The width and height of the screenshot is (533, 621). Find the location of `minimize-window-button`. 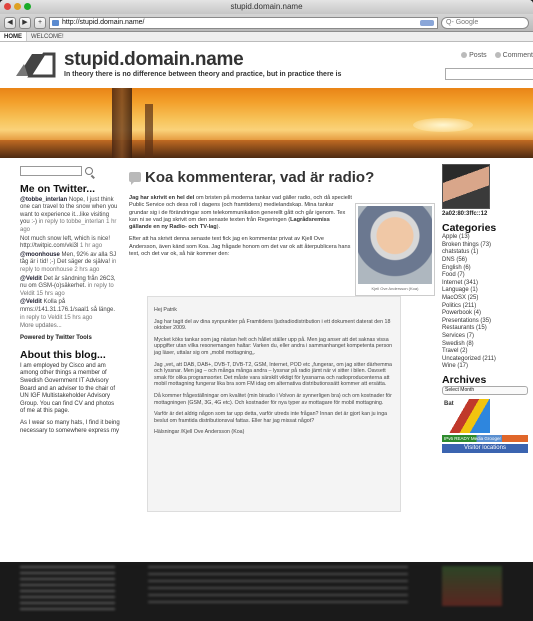

minimize-window-button is located at coordinates (17, 6).